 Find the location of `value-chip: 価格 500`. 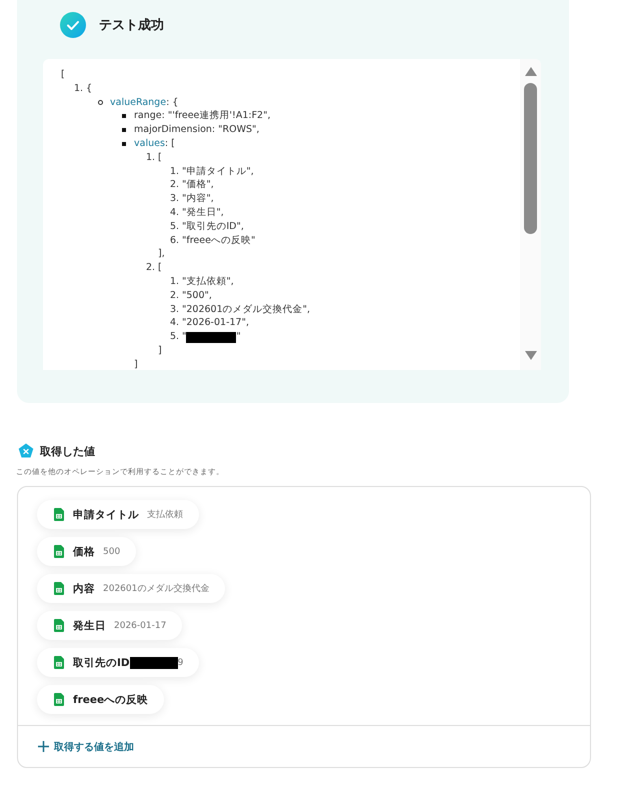

value-chip: 価格 500 is located at coordinates (86, 551).